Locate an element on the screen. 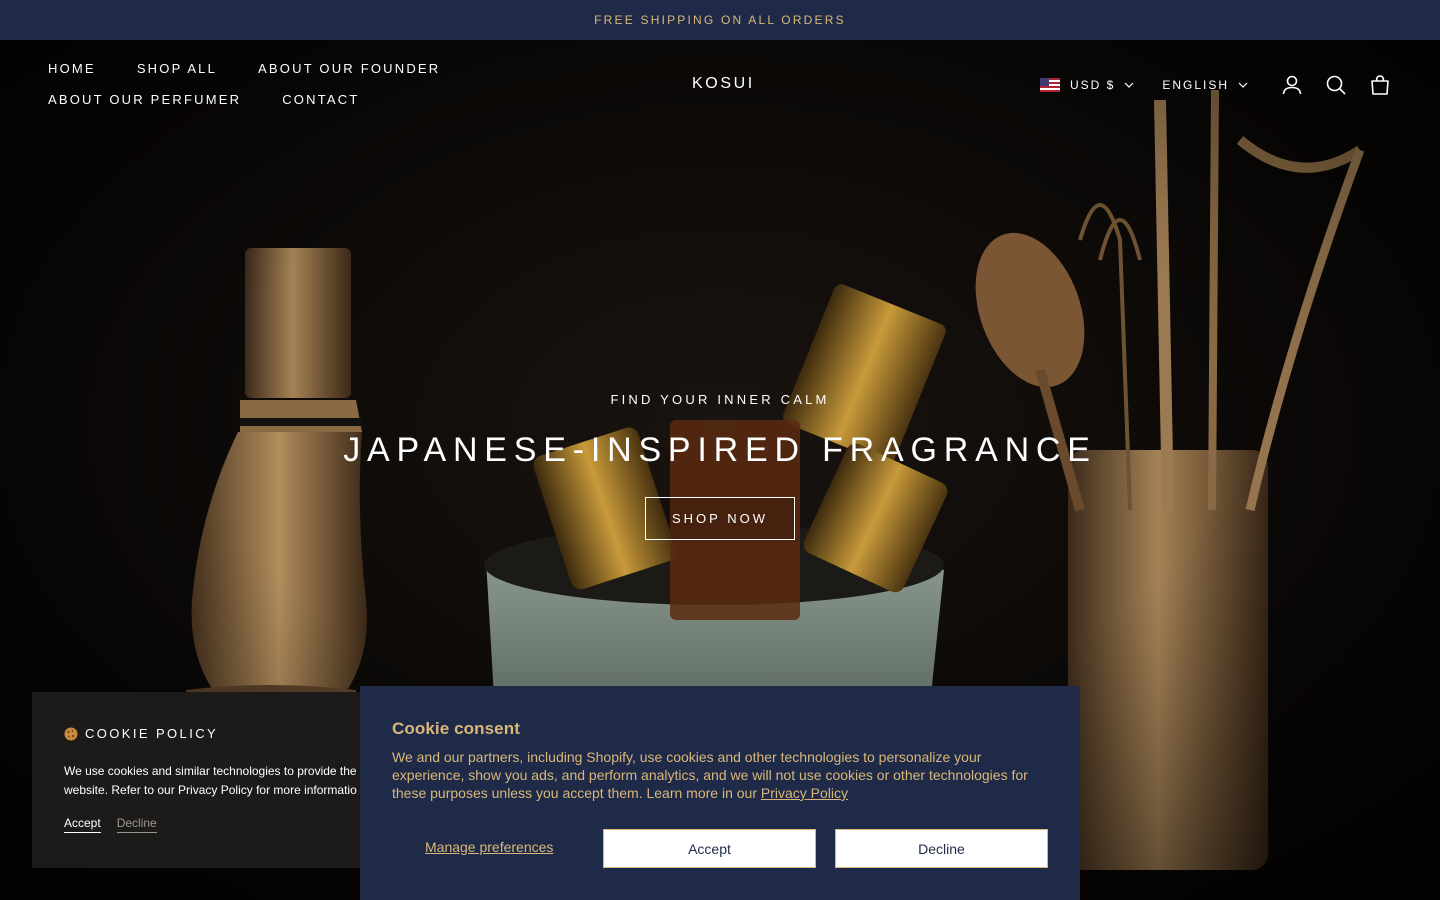 The width and height of the screenshot is (1440, 900). us-flag-icon is located at coordinates (1049, 85).